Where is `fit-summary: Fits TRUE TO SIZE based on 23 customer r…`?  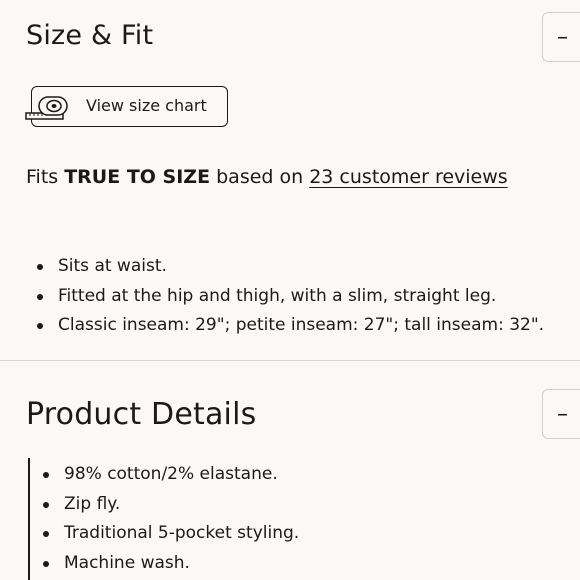 fit-summary: Fits TRUE TO SIZE based on 23 customer r… is located at coordinates (267, 177).